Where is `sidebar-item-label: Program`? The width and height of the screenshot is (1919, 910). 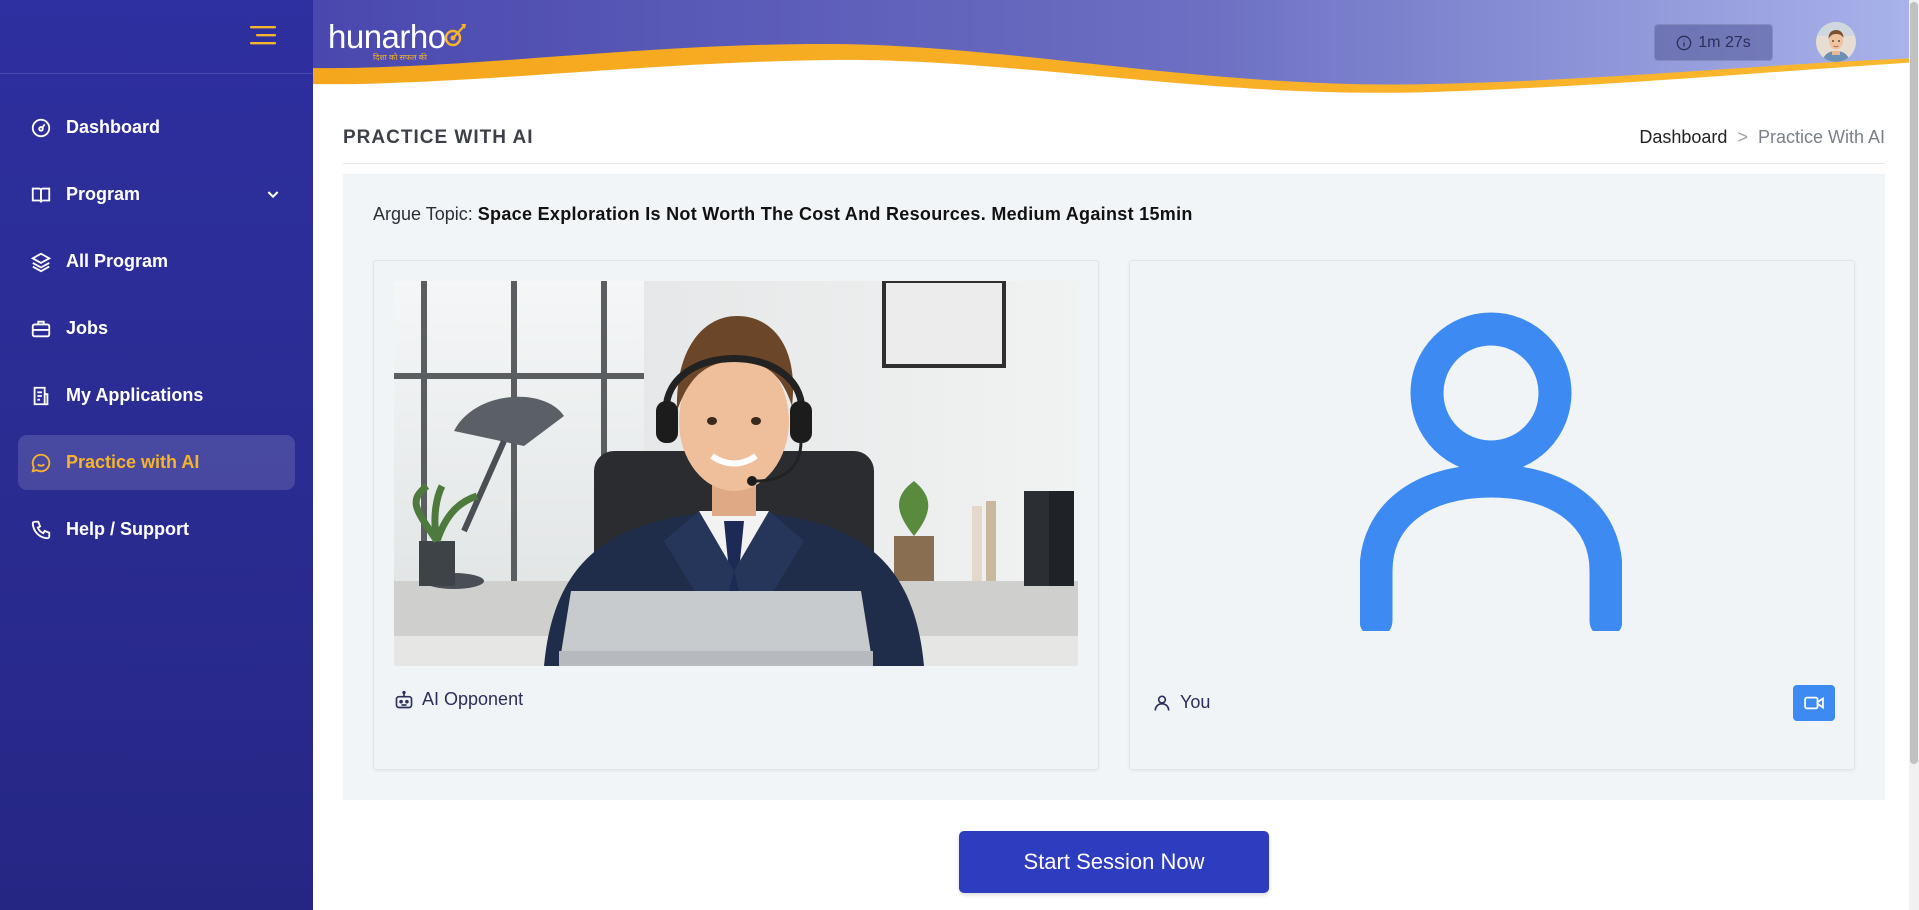
sidebar-item-label: Program is located at coordinates (103, 194).